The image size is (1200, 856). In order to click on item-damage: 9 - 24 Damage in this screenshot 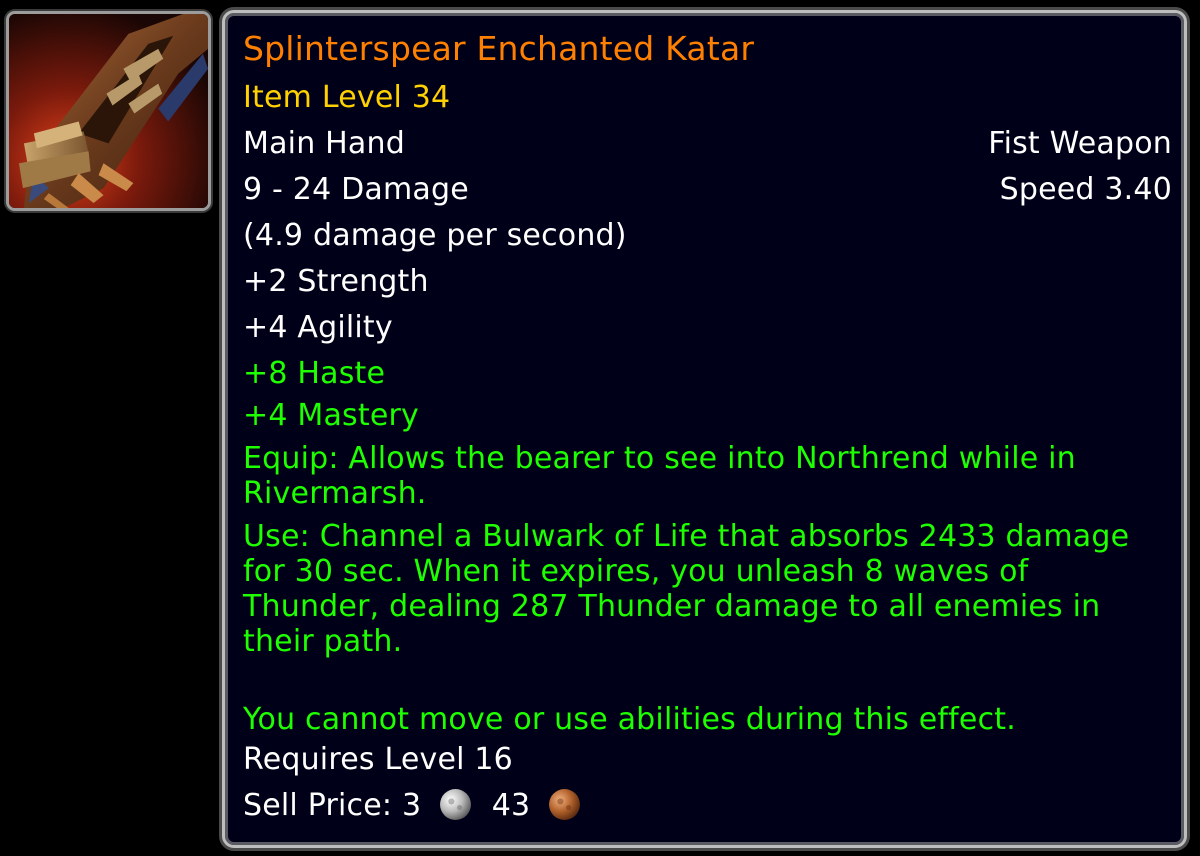, I will do `click(356, 189)`.